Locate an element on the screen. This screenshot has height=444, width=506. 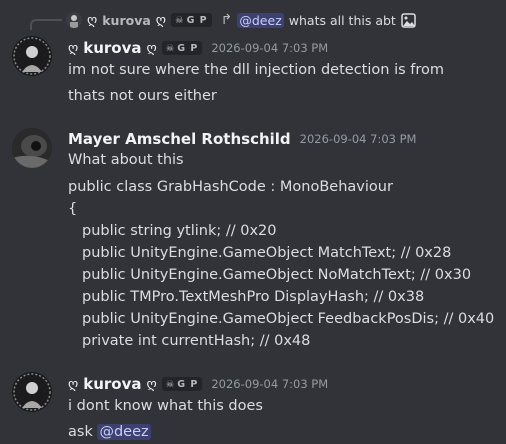
reply-author: kurova is located at coordinates (126, 20).